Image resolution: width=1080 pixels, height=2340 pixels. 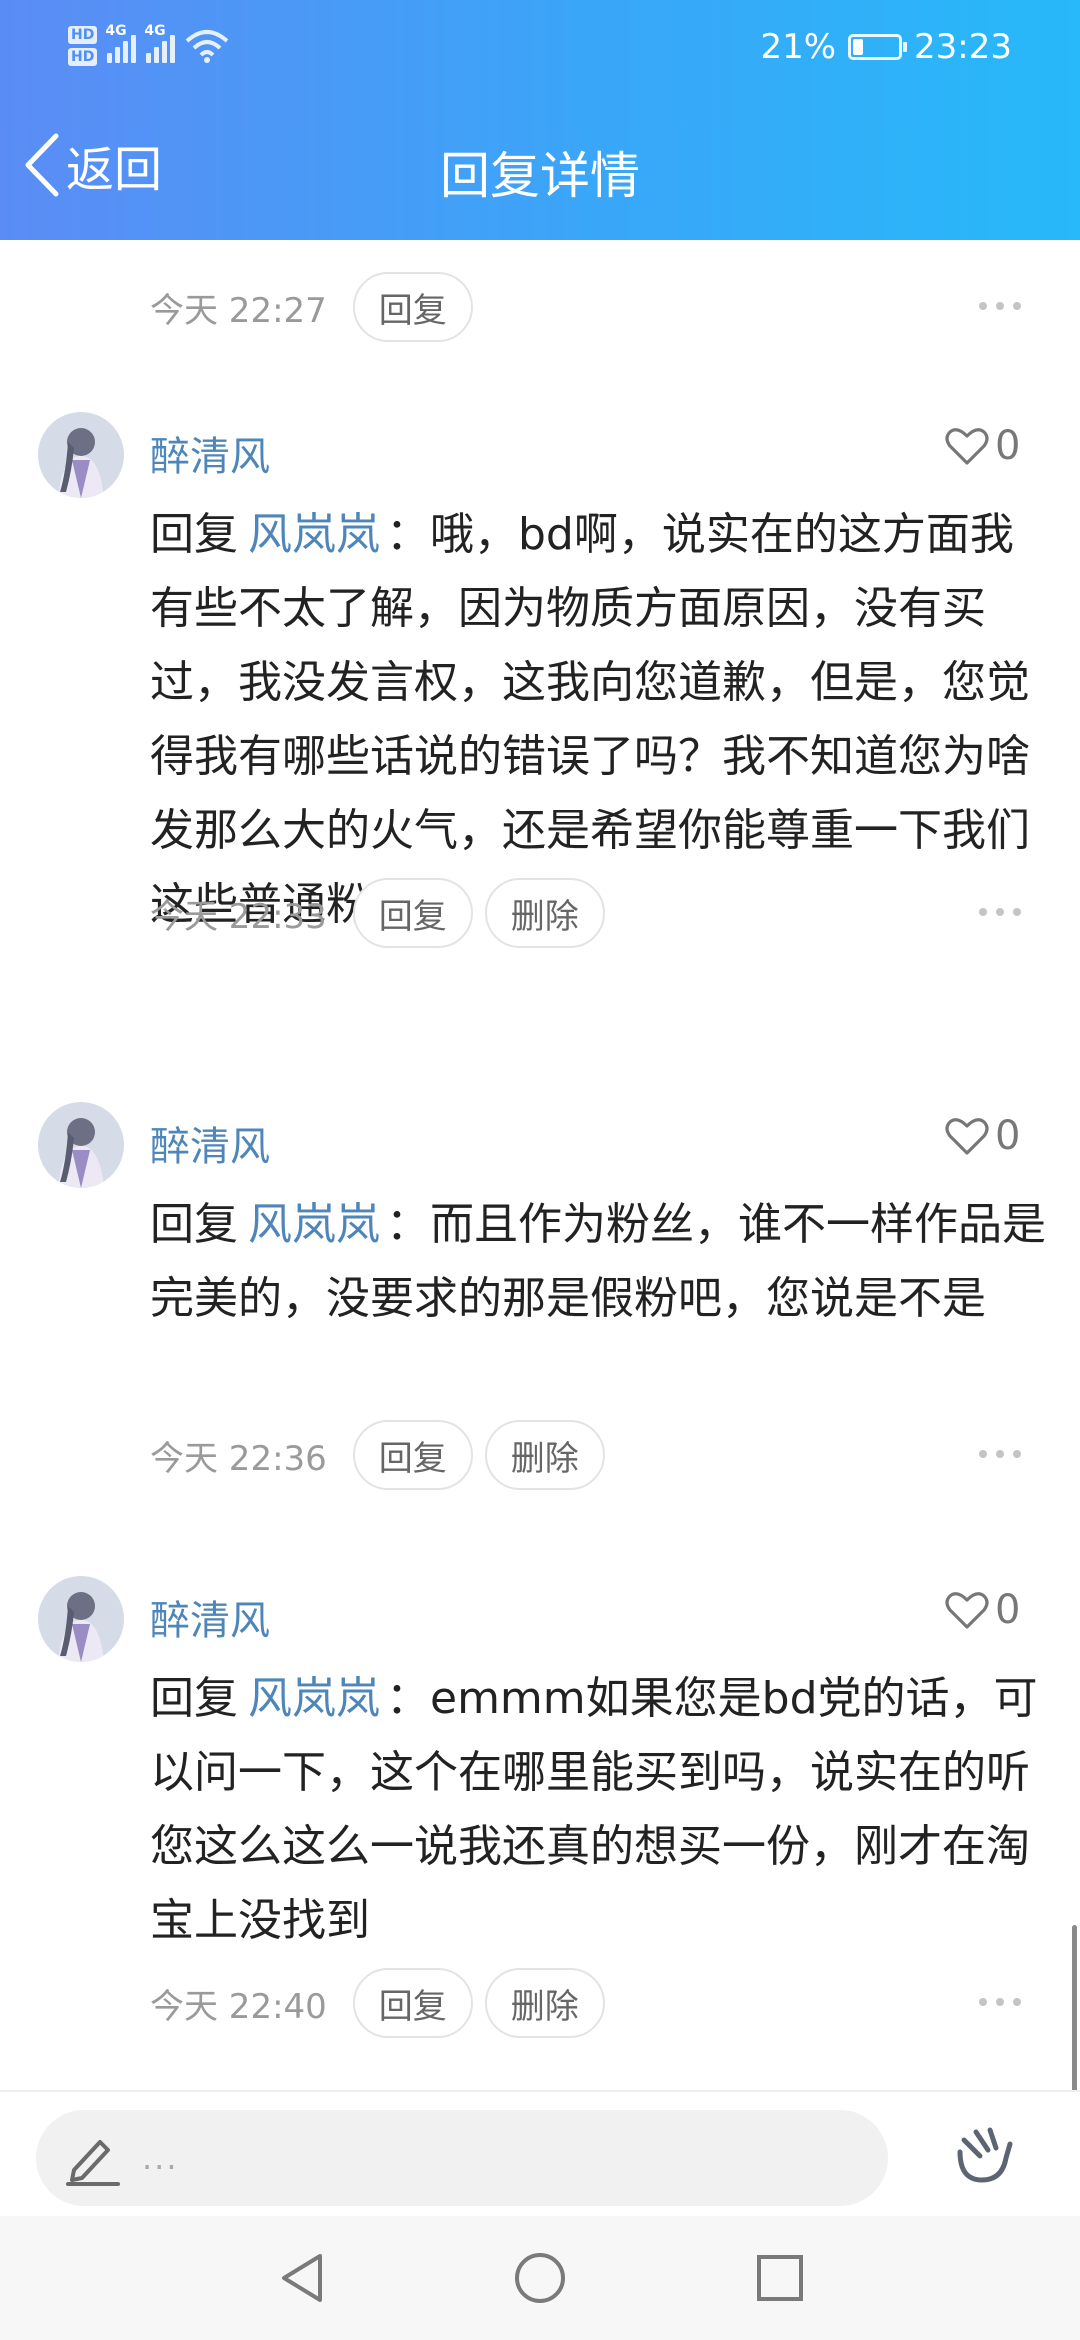 What do you see at coordinates (160, 43) in the screenshot?
I see `signal-icon-2: 4G` at bounding box center [160, 43].